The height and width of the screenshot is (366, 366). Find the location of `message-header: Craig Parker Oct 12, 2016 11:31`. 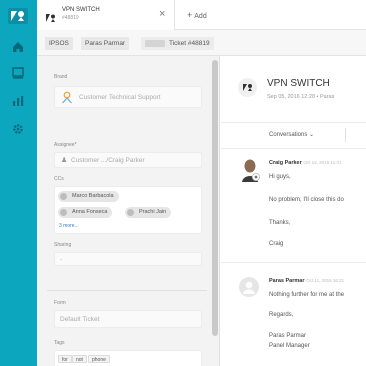

message-header: Craig Parker Oct 12, 2016 11:31 is located at coordinates (305, 163).